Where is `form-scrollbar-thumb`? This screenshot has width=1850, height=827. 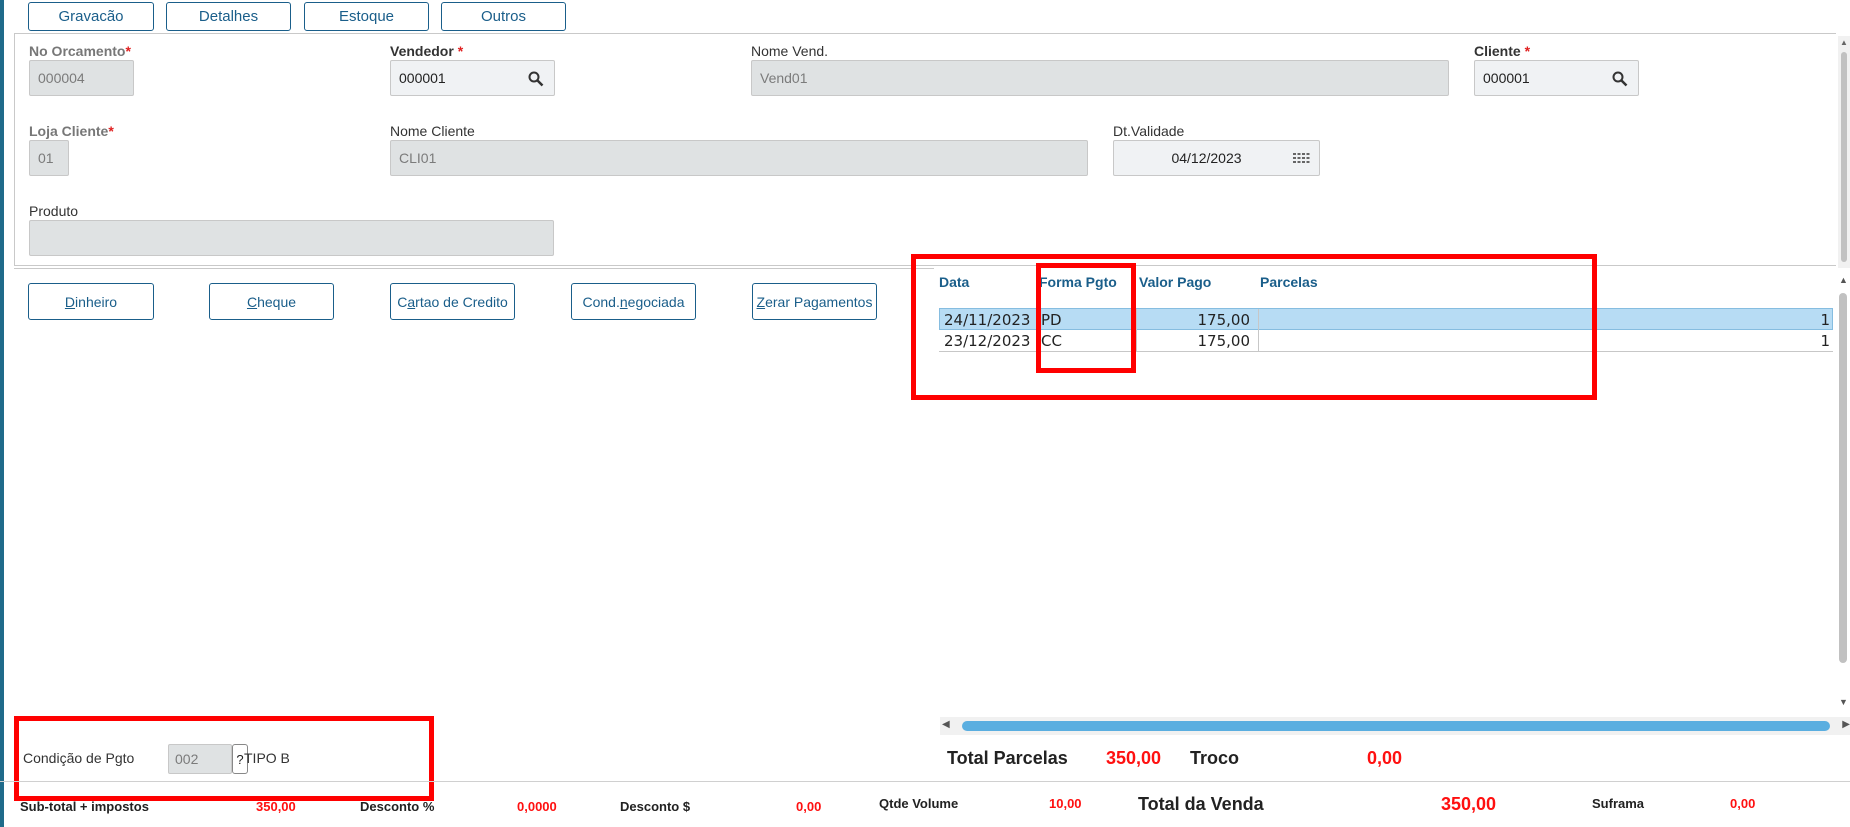
form-scrollbar-thumb is located at coordinates (1844, 157).